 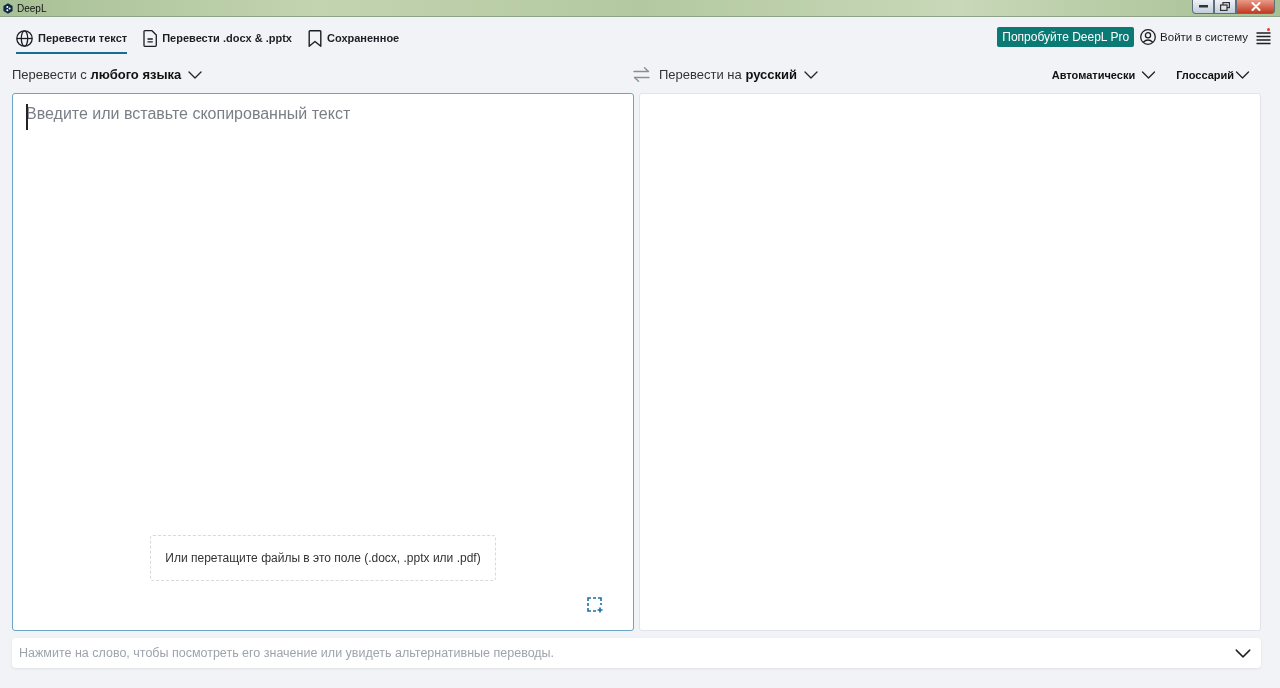 What do you see at coordinates (217, 38) in the screenshot?
I see `tab: Перевести .docx & .pptx` at bounding box center [217, 38].